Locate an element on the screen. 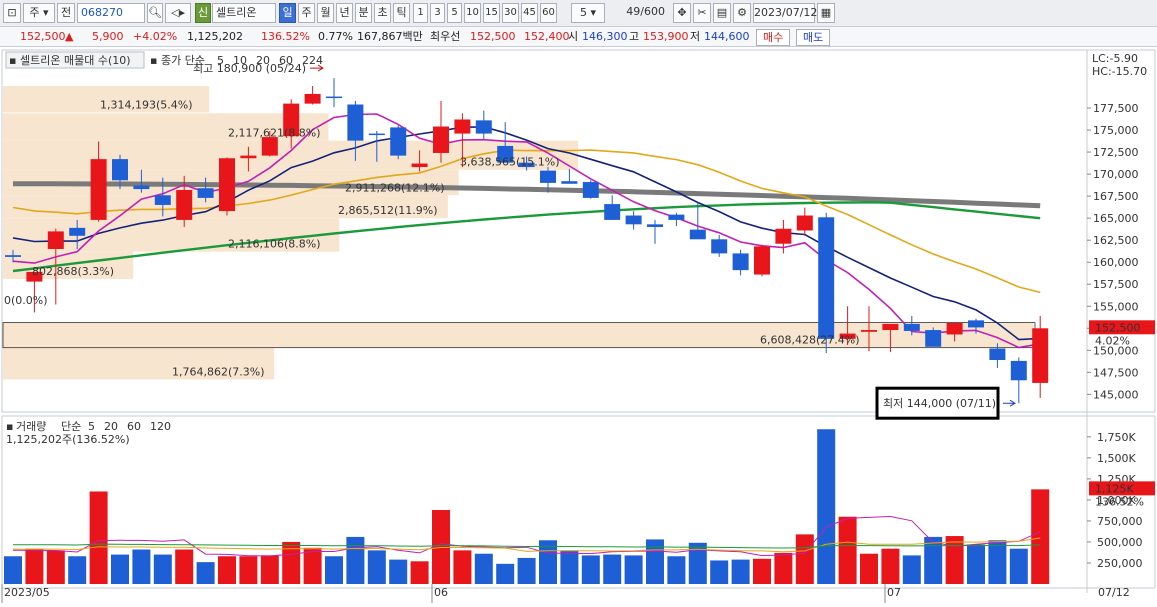 This screenshot has height=607, width=1157. interval-button-30: 30 is located at coordinates (510, 13).